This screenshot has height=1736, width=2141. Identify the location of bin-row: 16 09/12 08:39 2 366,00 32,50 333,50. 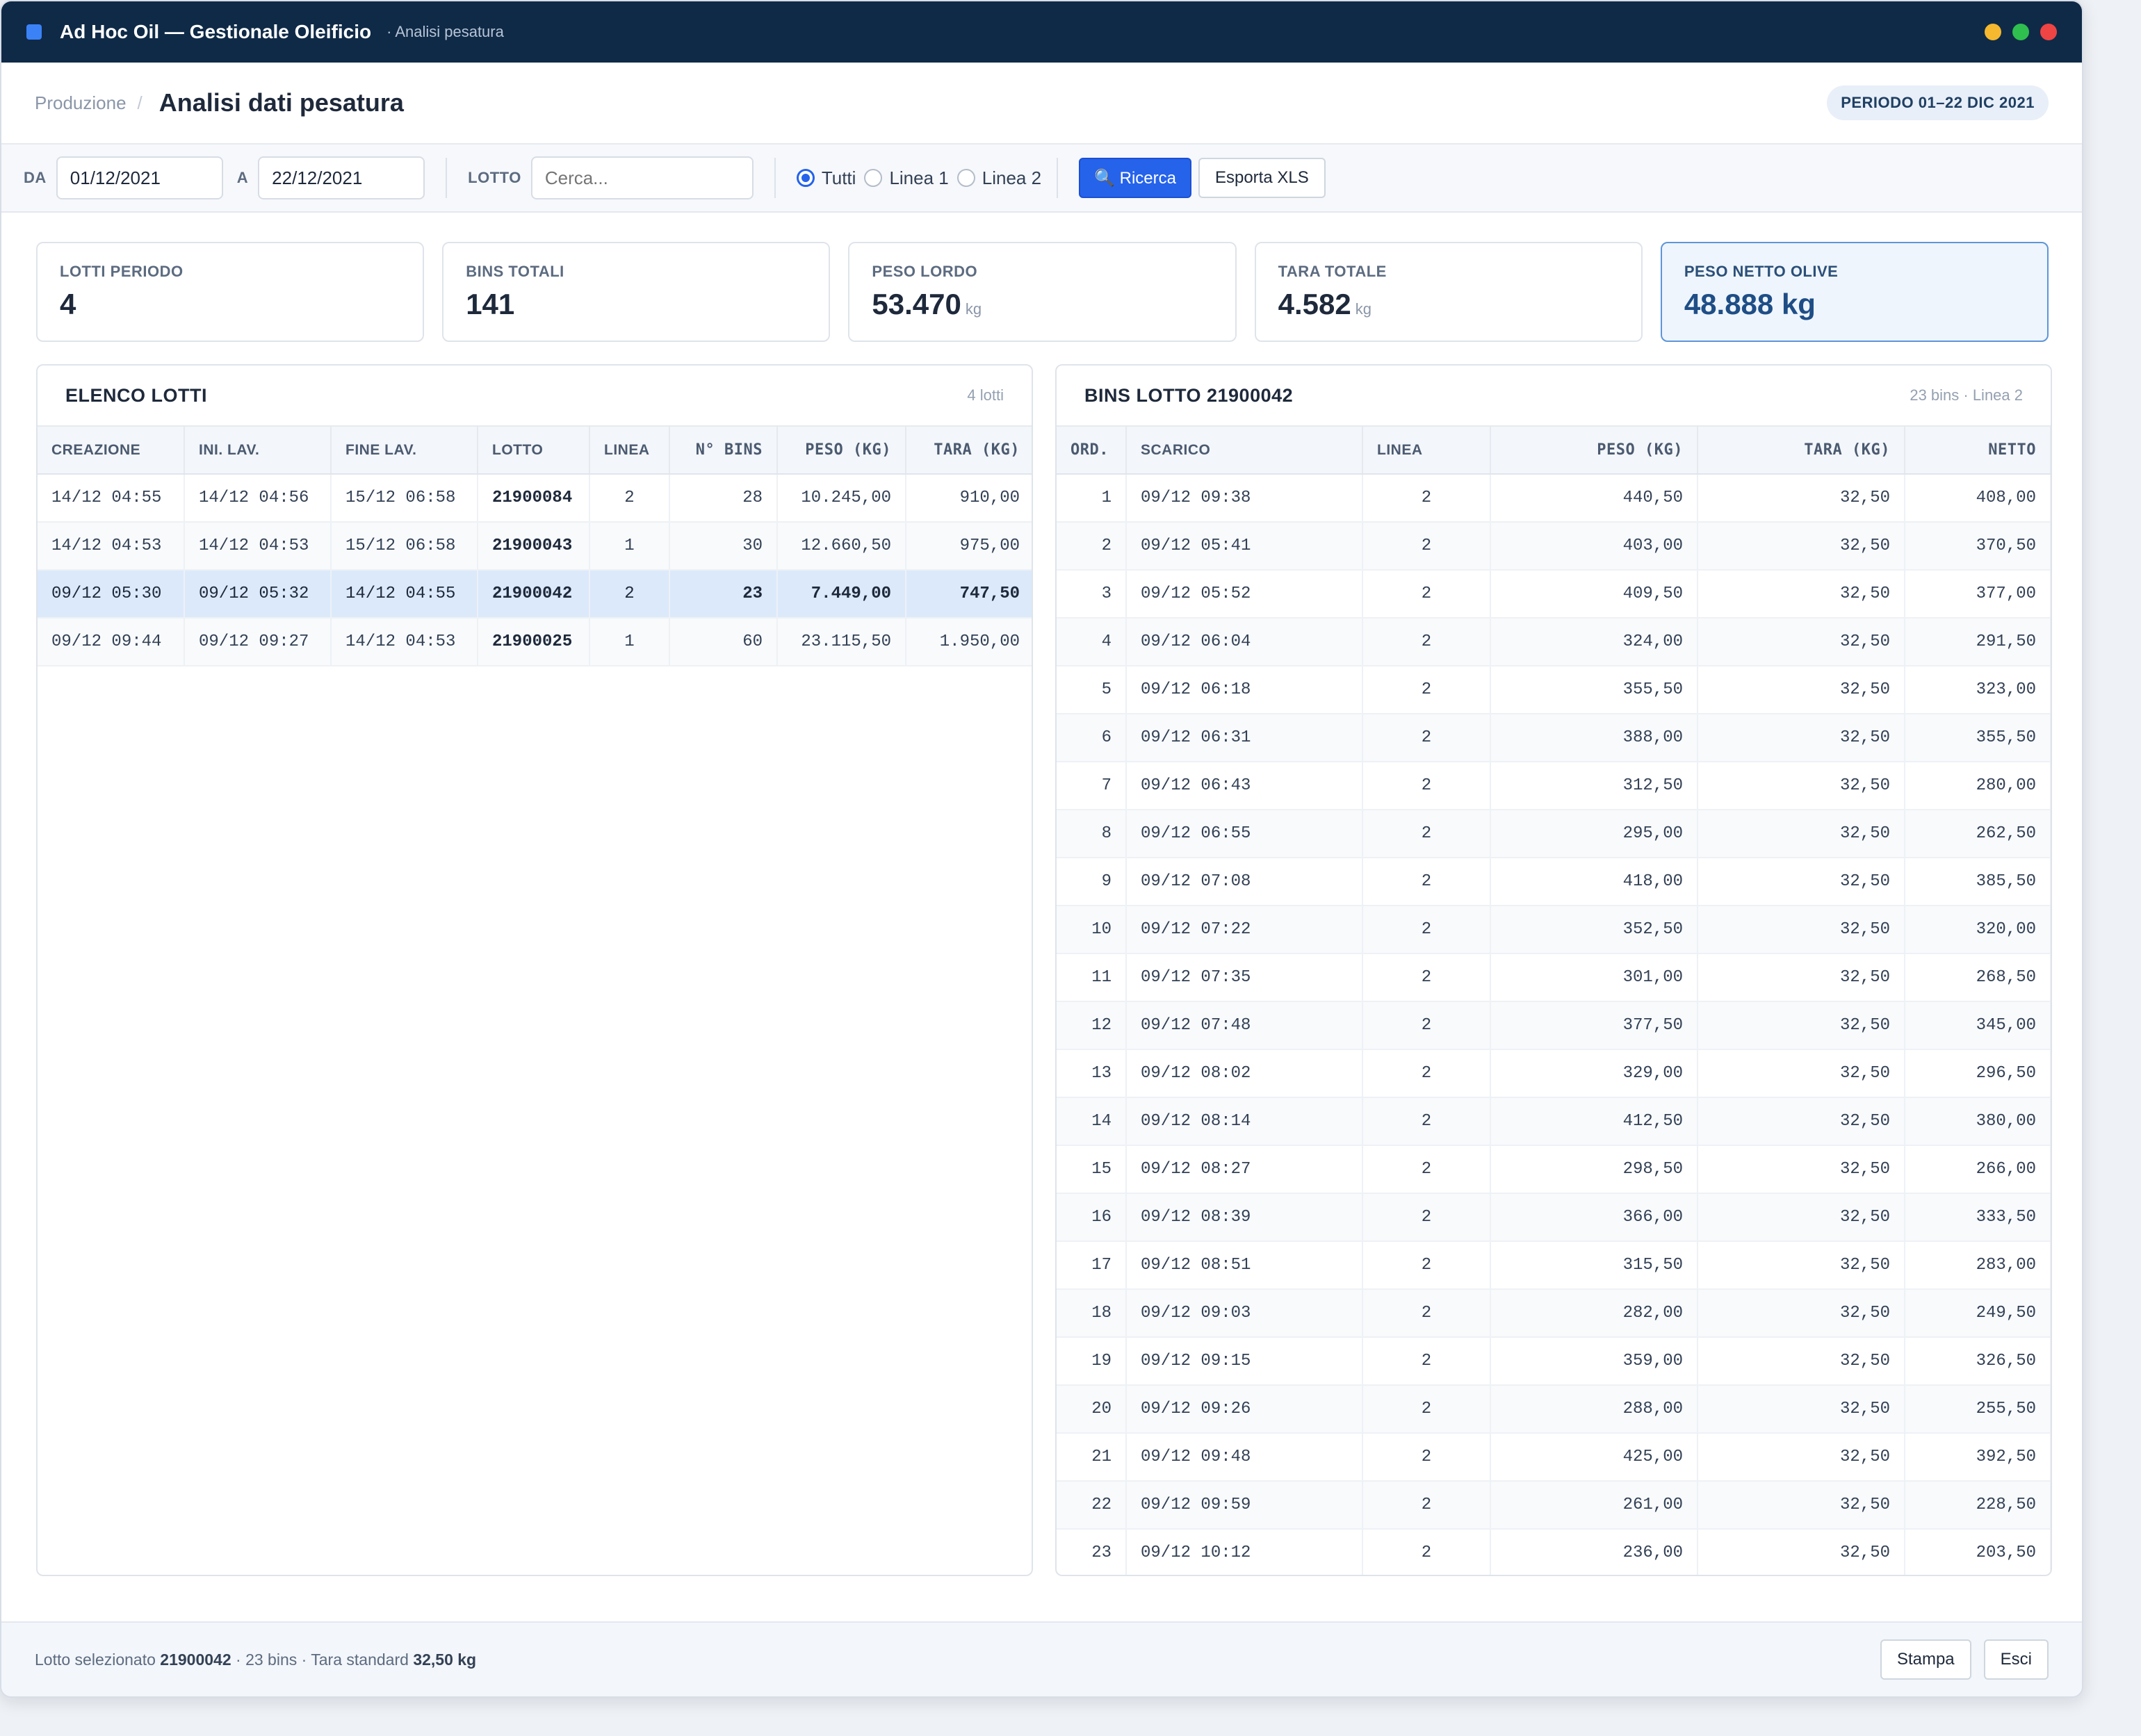
(1554, 1217).